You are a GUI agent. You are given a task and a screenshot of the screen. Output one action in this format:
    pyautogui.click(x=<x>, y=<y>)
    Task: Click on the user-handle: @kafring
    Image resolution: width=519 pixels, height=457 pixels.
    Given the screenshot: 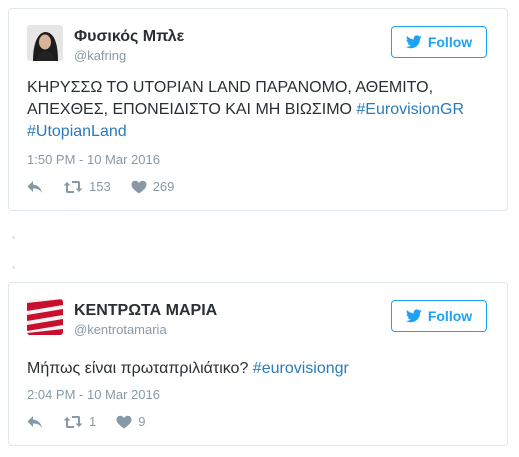 What is the action you would take?
    pyautogui.click(x=129, y=56)
    